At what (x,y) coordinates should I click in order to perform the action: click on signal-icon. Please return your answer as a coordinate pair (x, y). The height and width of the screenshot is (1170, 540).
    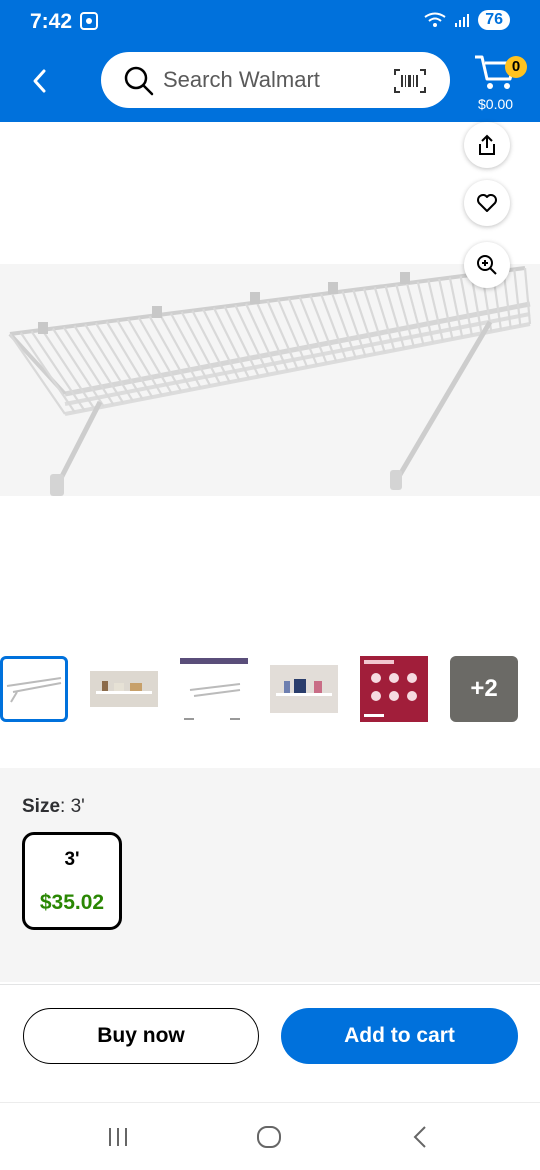
    Looking at the image, I should click on (462, 20).